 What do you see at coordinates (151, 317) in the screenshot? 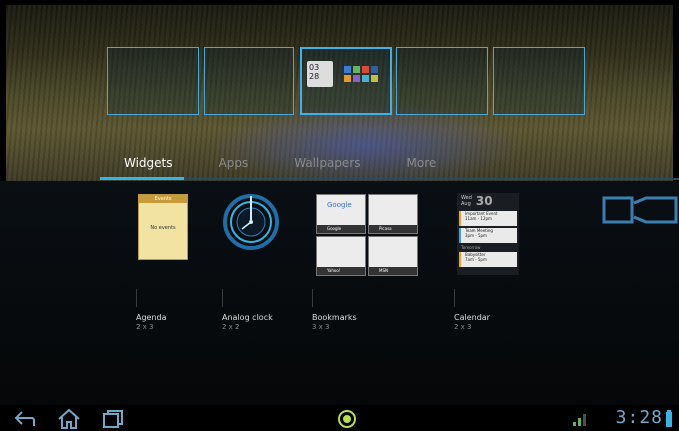
I see `widget-name: Agenda` at bounding box center [151, 317].